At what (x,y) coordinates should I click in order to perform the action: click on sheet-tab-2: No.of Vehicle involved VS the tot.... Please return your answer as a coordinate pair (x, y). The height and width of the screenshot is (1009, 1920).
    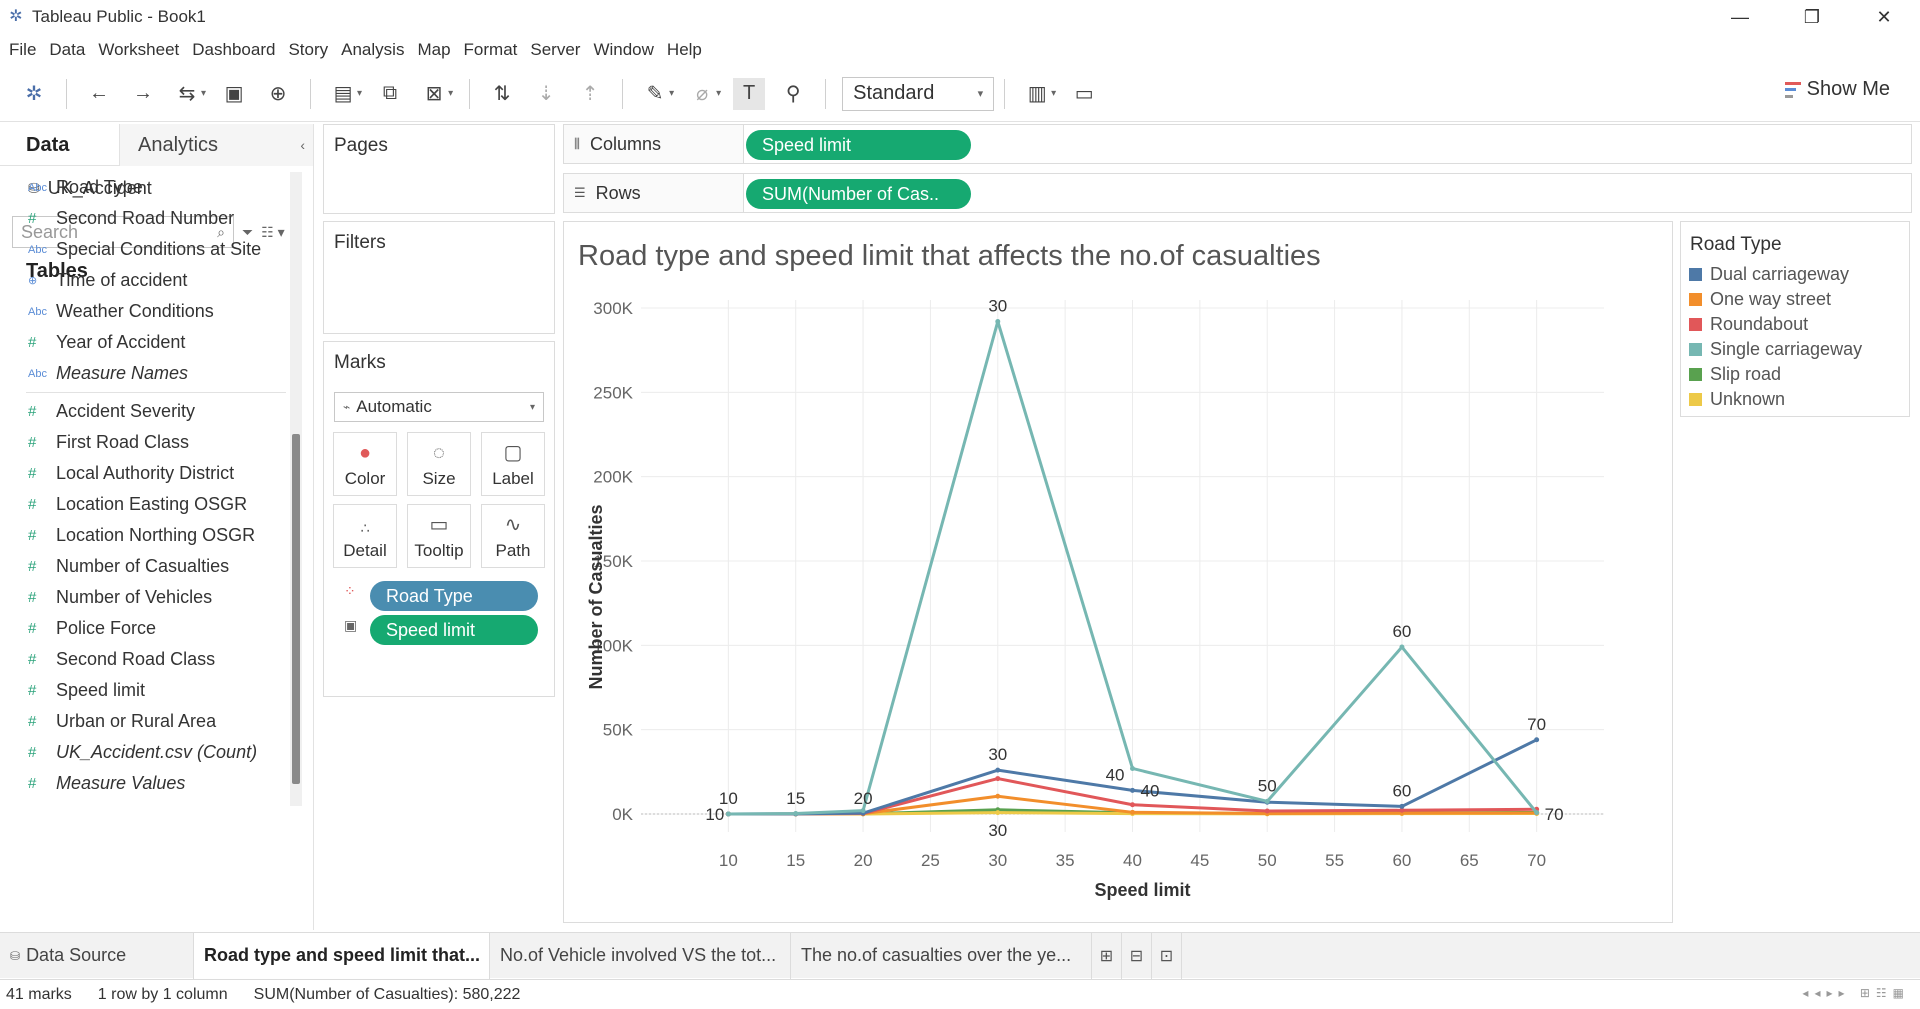
    Looking at the image, I should click on (640, 955).